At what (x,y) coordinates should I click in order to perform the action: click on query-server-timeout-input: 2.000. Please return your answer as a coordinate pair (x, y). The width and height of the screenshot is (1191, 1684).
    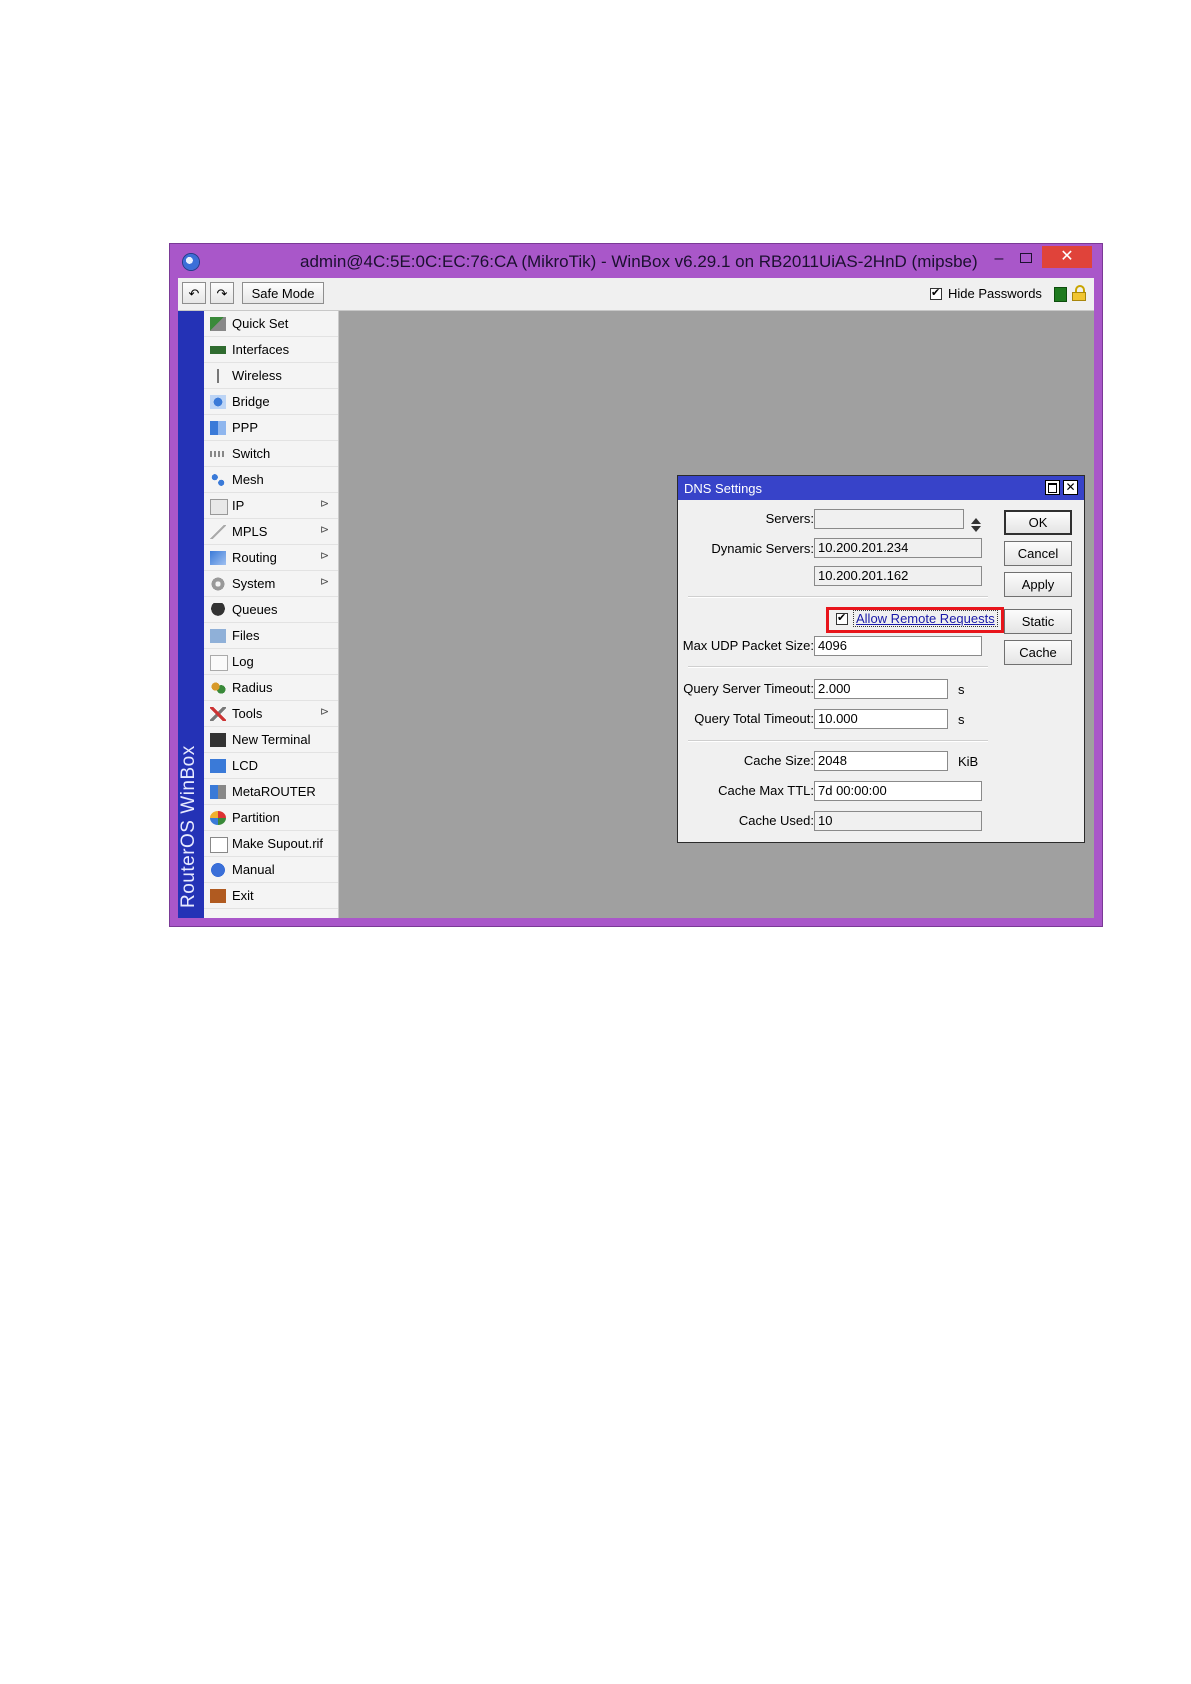
    Looking at the image, I should click on (881, 689).